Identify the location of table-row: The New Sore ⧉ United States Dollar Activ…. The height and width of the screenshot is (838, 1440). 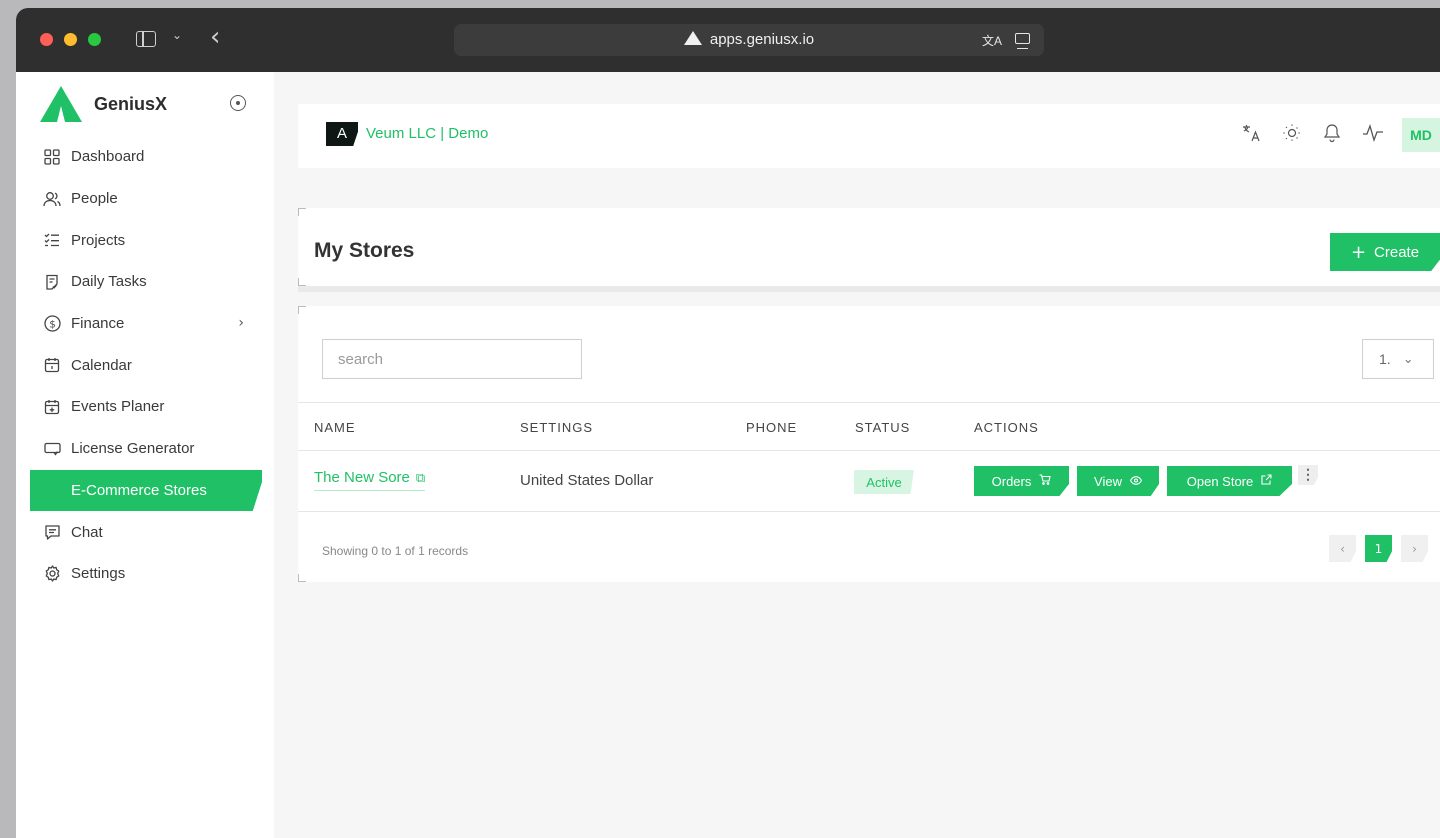
(869, 481).